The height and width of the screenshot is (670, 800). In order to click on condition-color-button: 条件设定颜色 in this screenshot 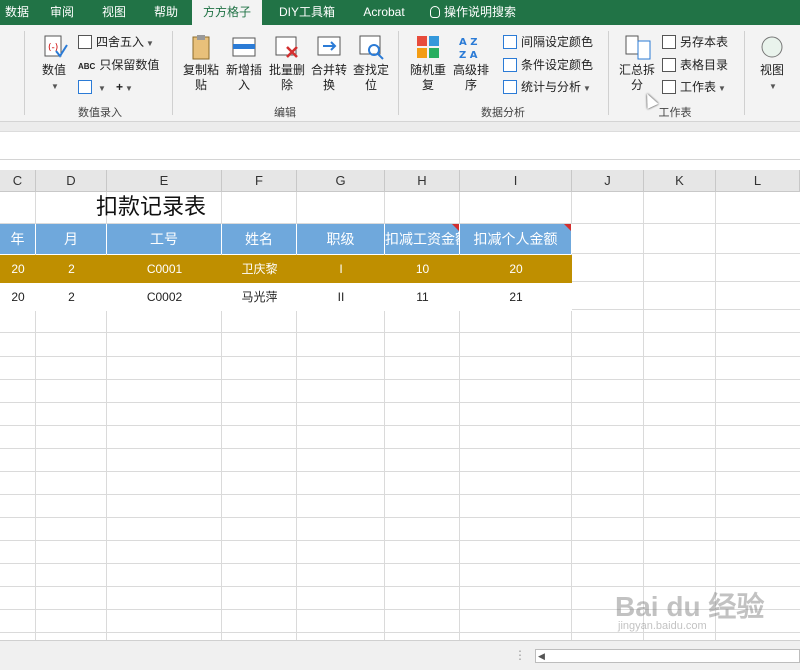, I will do `click(548, 65)`.